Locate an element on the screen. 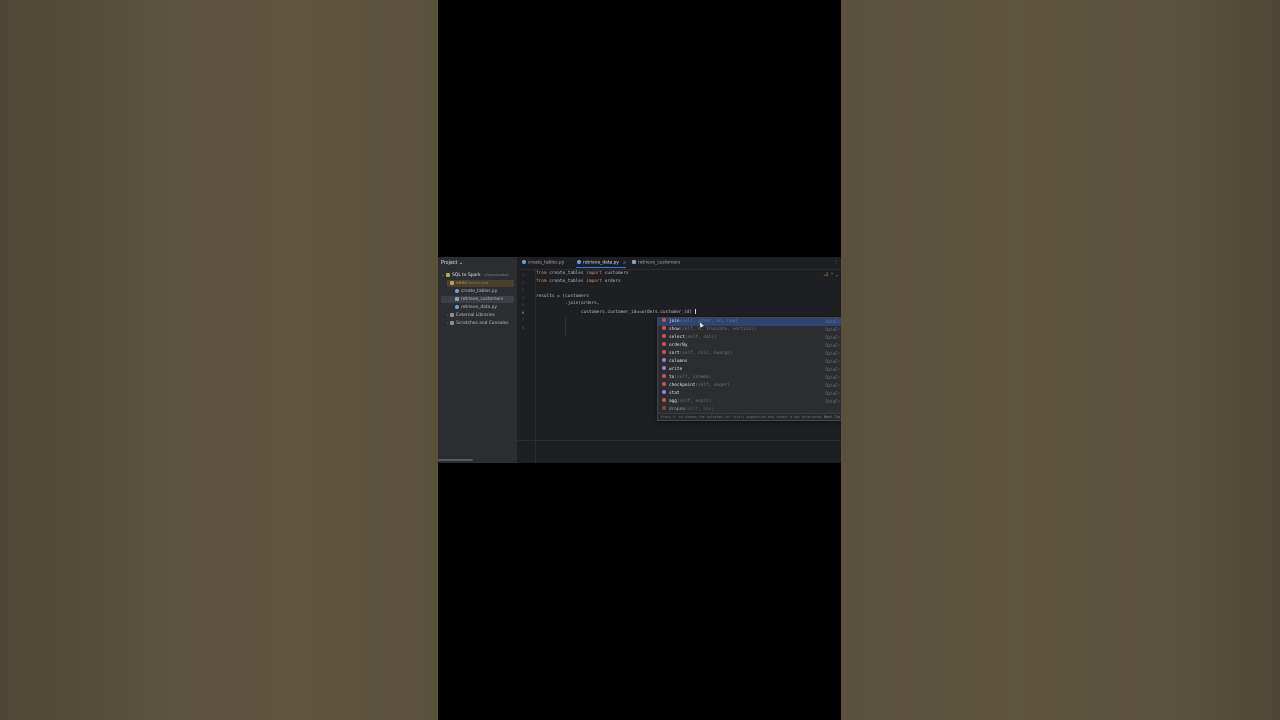 Image resolution: width=1280 pixels, height=720 pixels. tab-label: retrieve_data.py is located at coordinates (601, 263).